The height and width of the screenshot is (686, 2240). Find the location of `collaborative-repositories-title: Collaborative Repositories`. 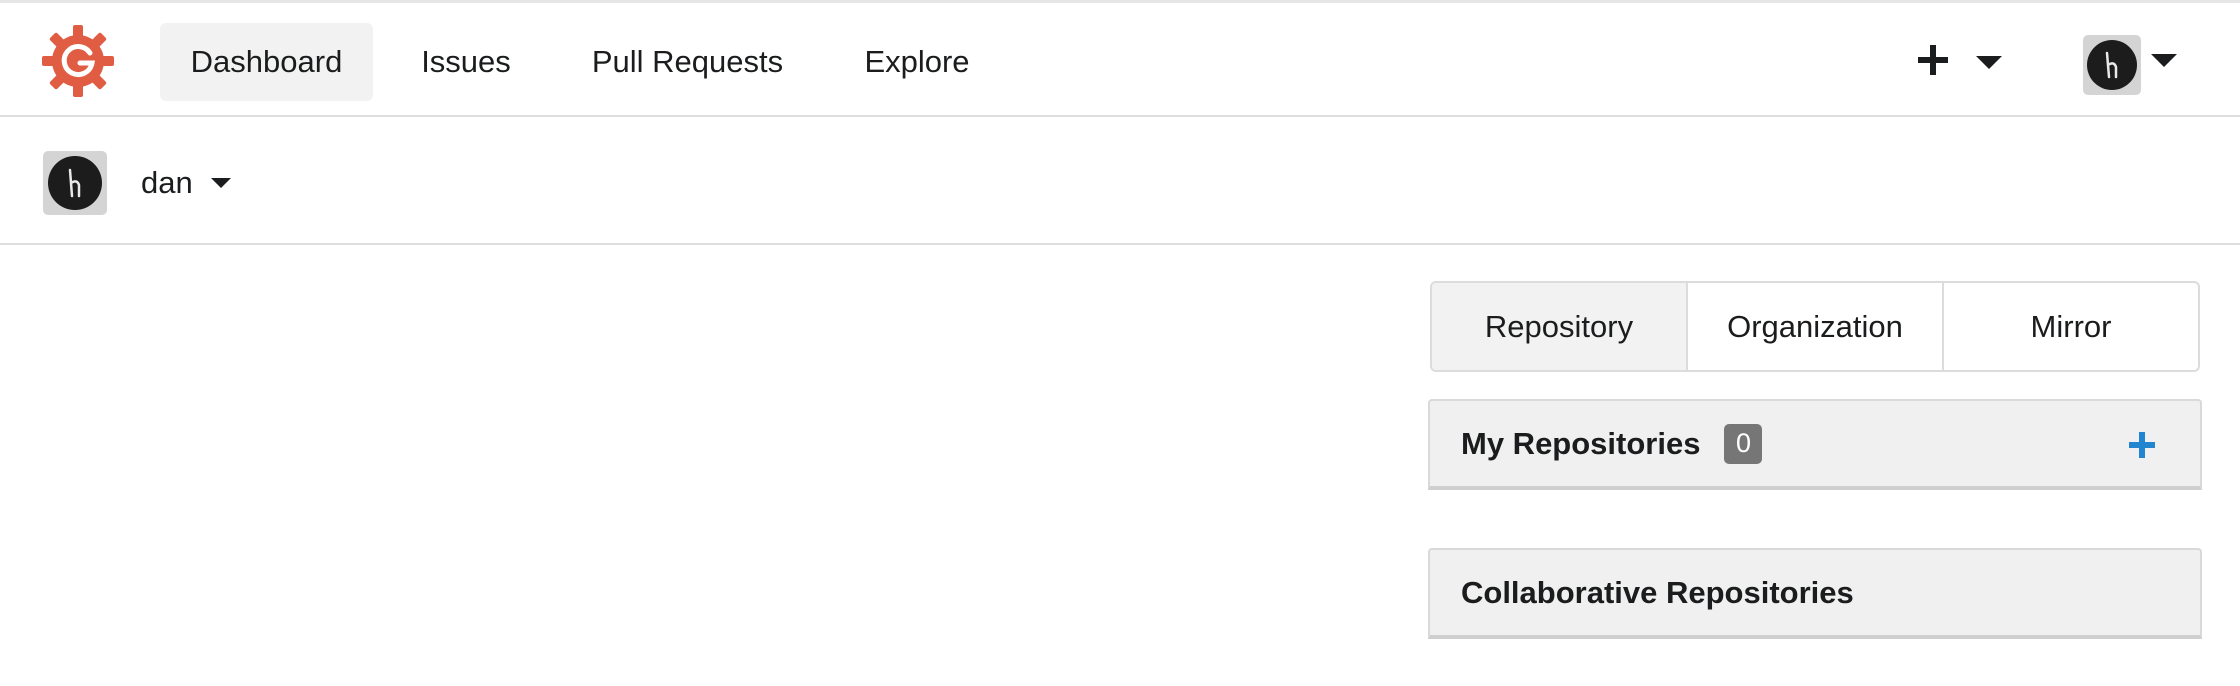

collaborative-repositories-title: Collaborative Repositories is located at coordinates (1657, 592).